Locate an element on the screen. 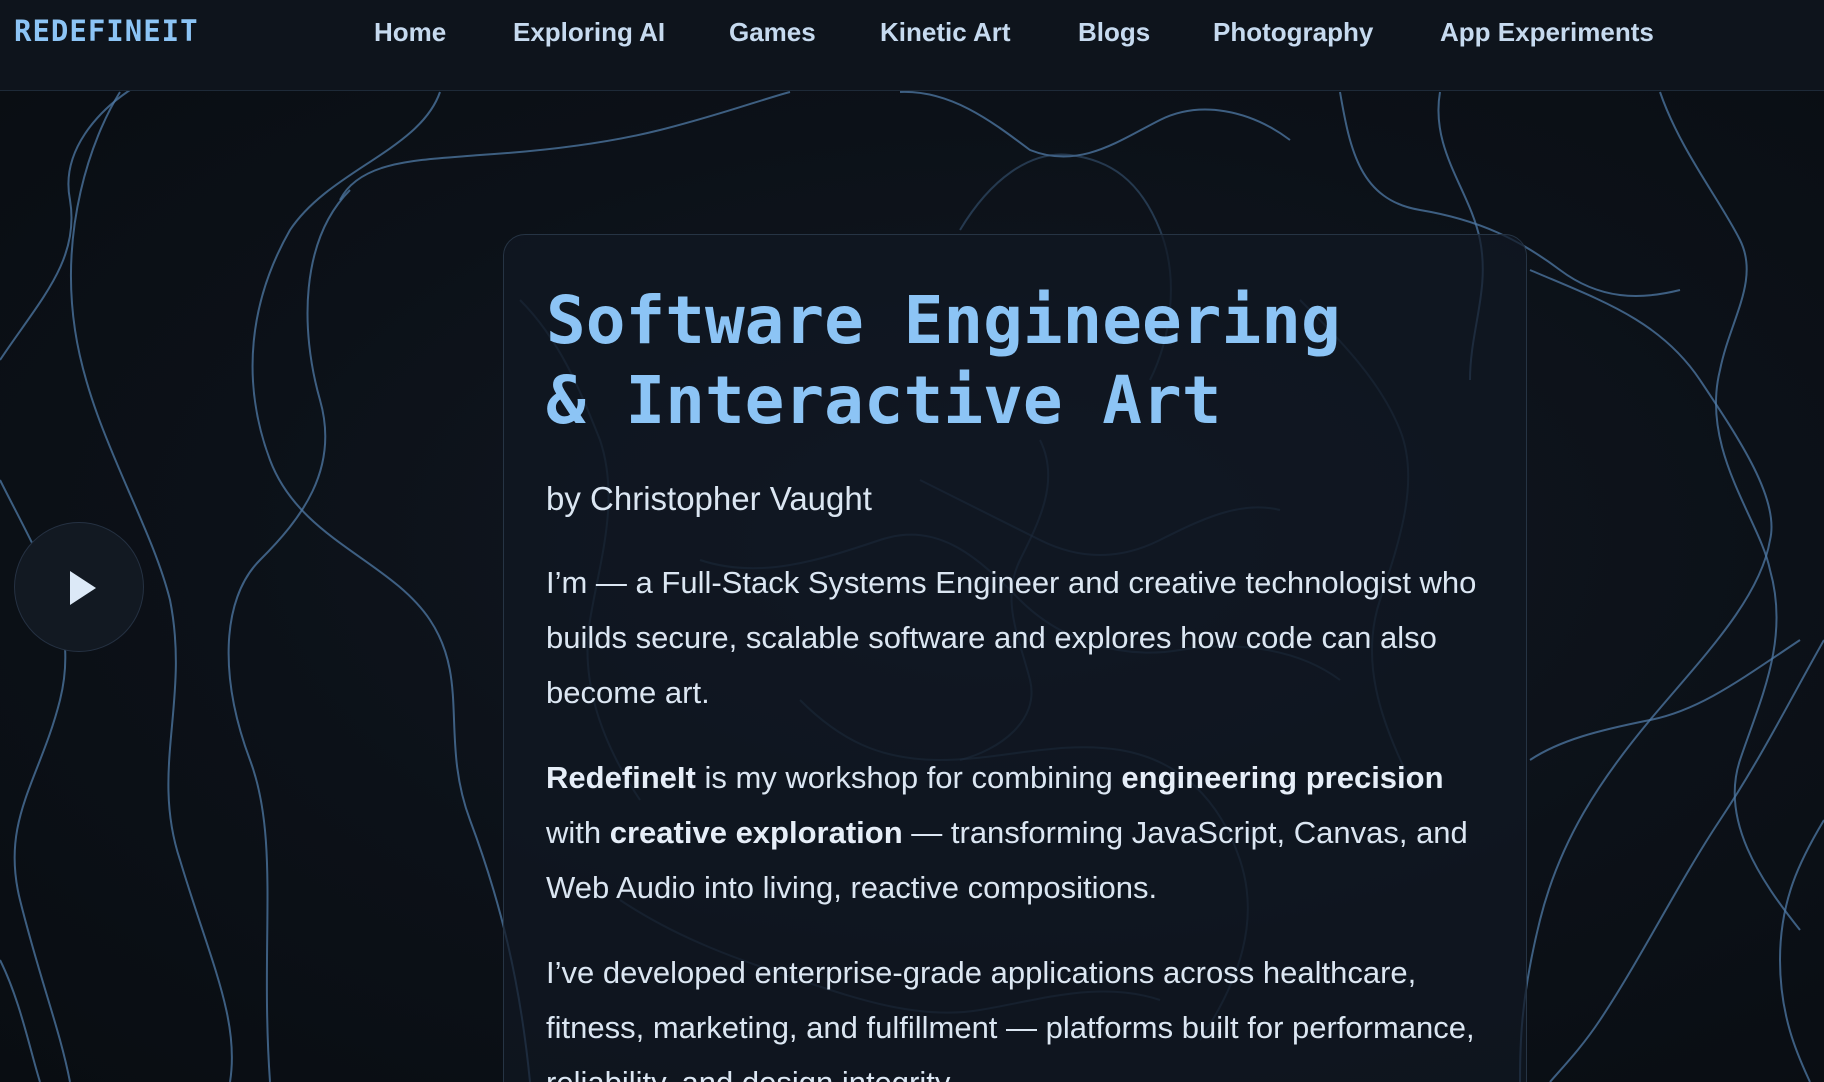 The image size is (1824, 1082). page-title: Software Engineering & Interactive Art is located at coordinates (1021, 361).